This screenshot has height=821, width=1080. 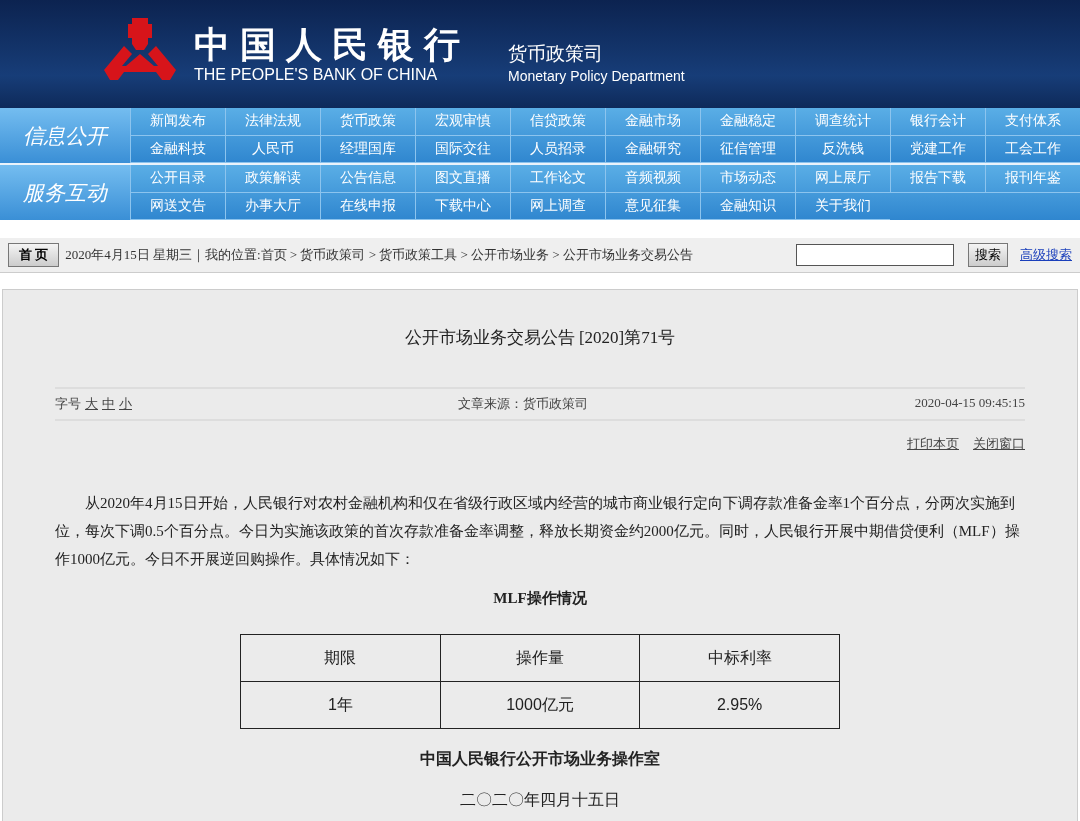 What do you see at coordinates (937, 179) in the screenshot?
I see `nav-link: 报告下载` at bounding box center [937, 179].